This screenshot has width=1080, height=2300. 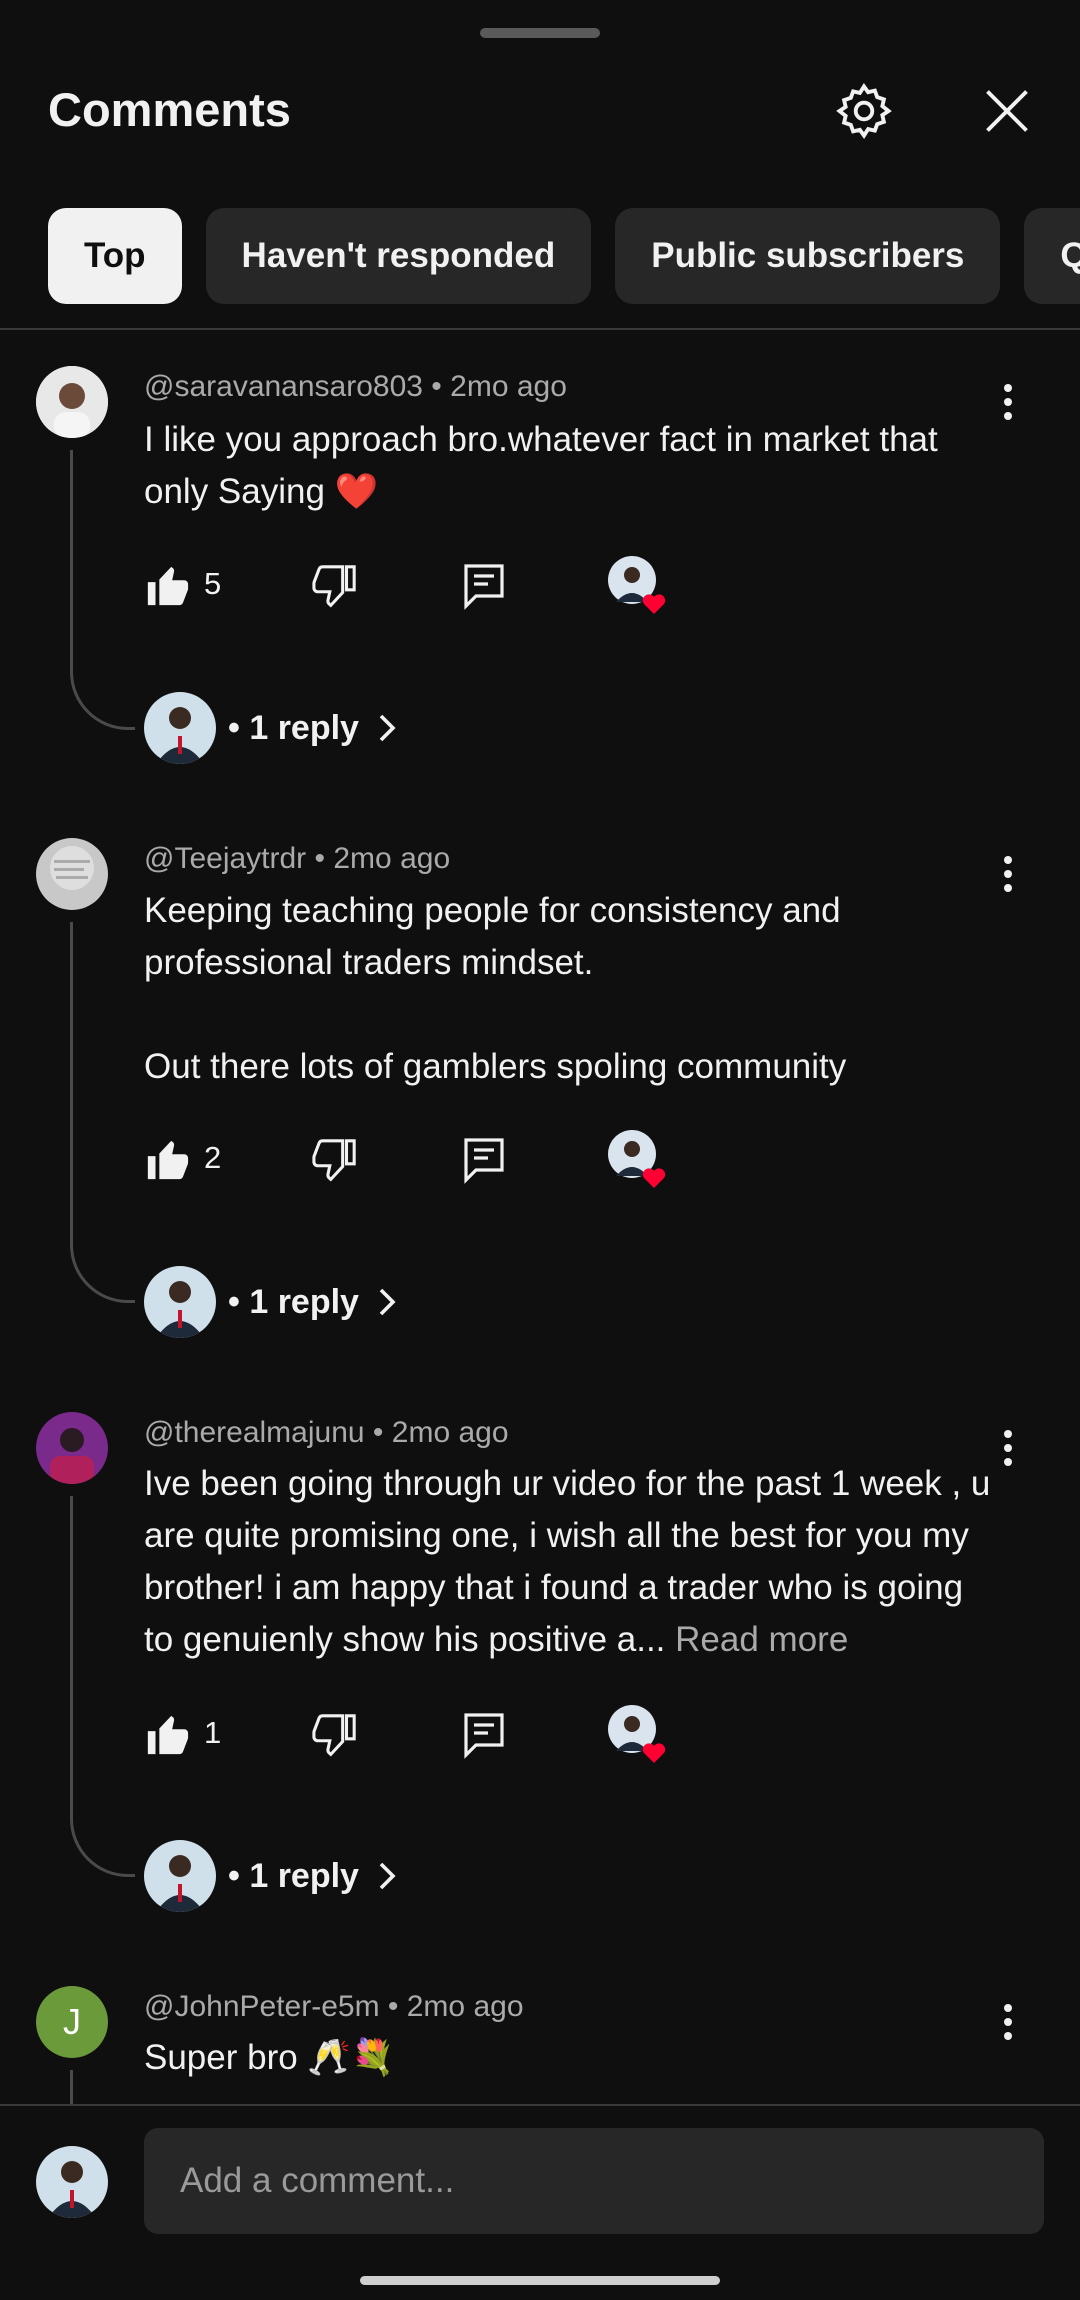 I want to click on close-icon, so click(x=1007, y=111).